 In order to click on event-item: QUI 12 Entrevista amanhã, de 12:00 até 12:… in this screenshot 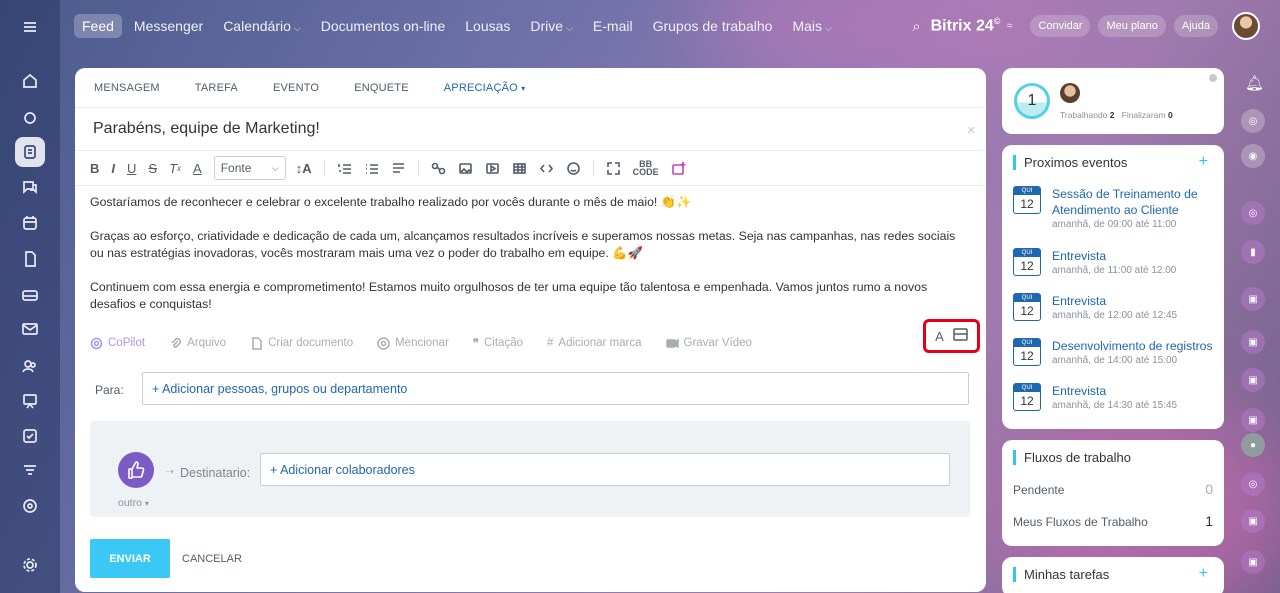, I will do `click(1095, 307)`.